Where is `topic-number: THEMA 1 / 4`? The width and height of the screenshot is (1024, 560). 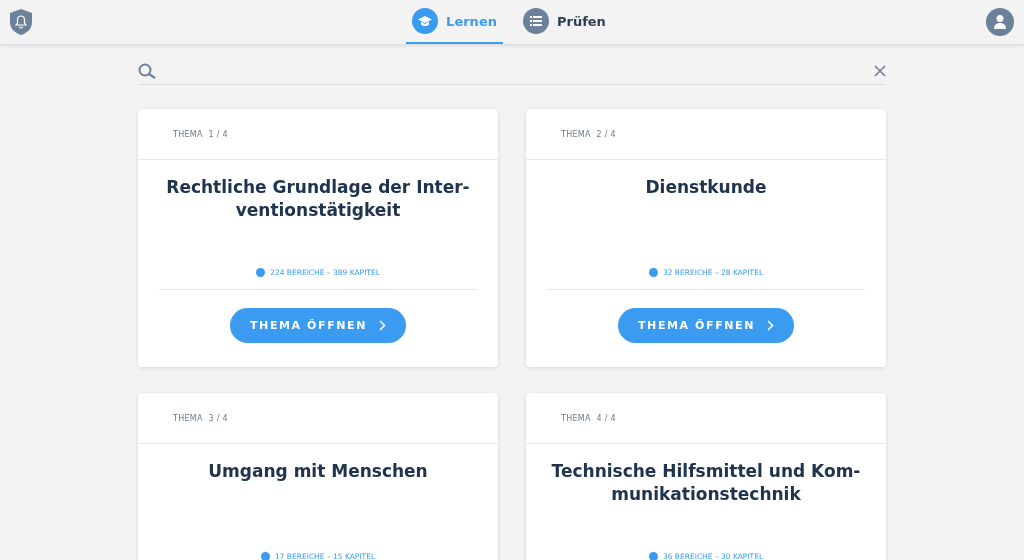
topic-number: THEMA 1 / 4 is located at coordinates (200, 134).